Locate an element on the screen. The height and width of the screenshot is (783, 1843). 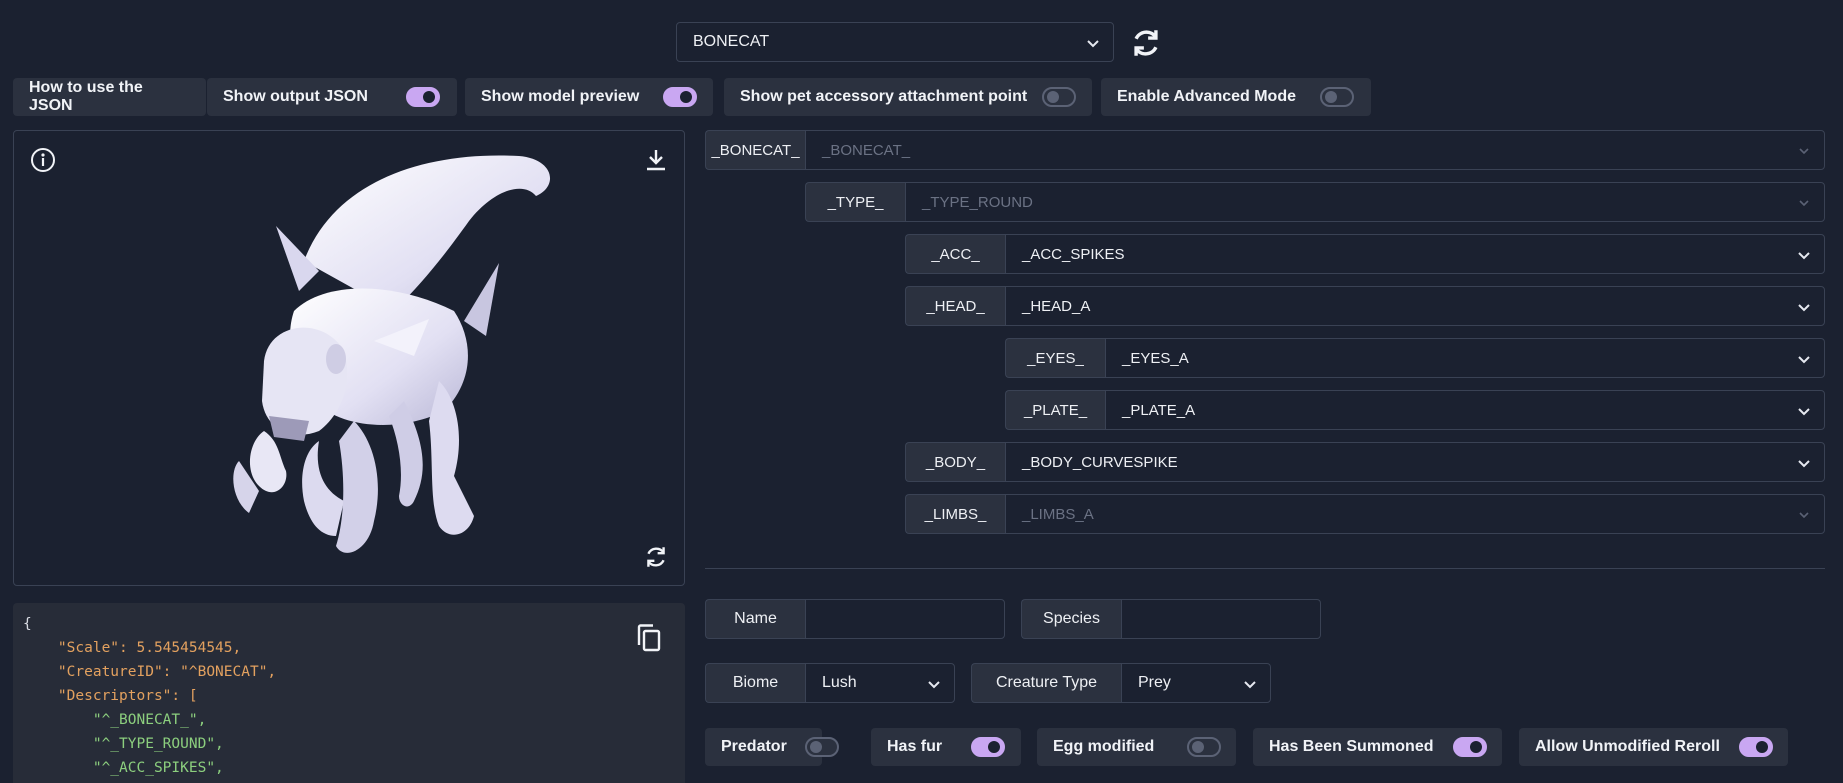
creature-type-label: Creature Type is located at coordinates (1046, 683).